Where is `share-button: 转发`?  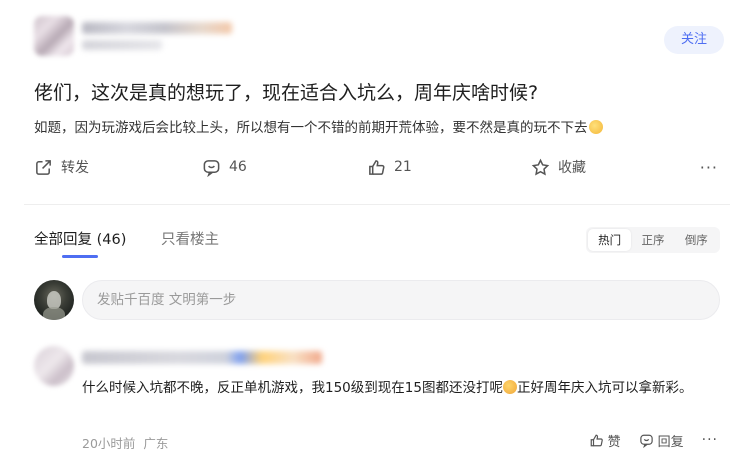 share-button: 转发 is located at coordinates (61, 167).